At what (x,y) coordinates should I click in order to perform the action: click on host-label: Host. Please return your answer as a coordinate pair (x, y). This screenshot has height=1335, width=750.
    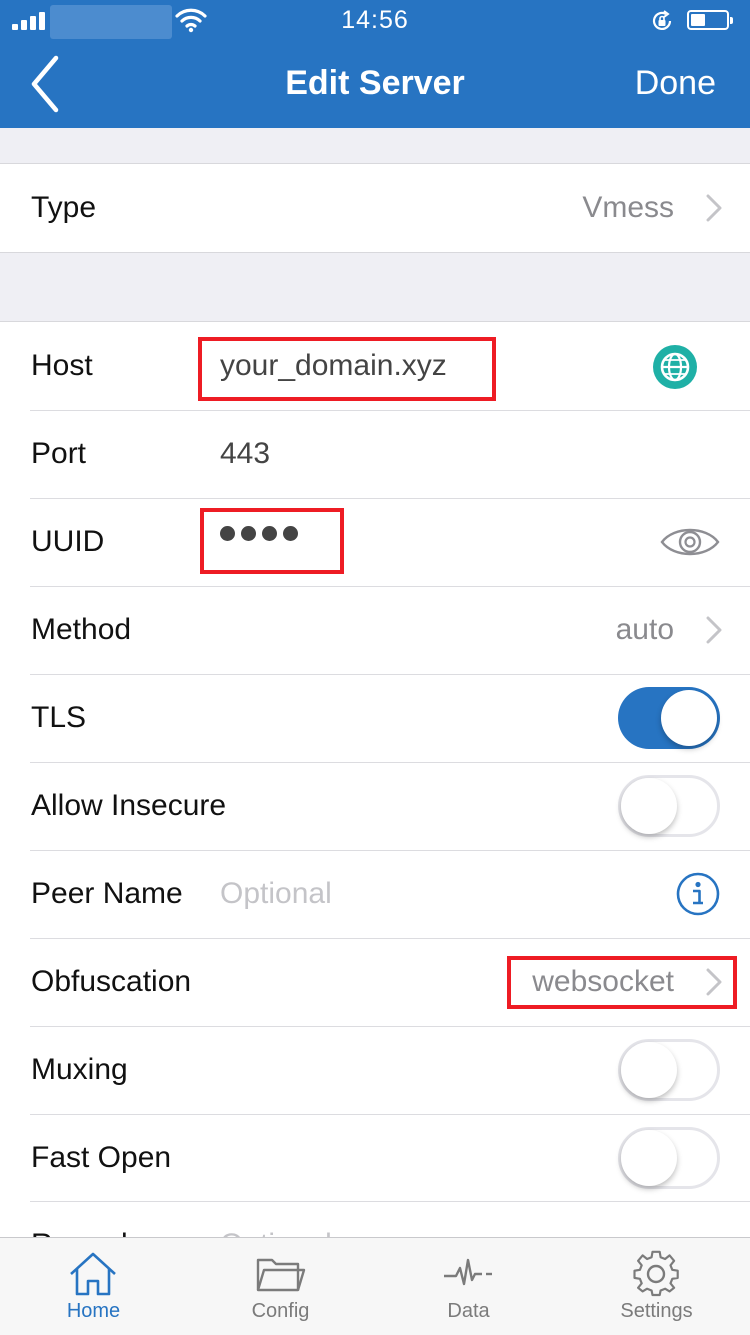
    Looking at the image, I should click on (62, 365).